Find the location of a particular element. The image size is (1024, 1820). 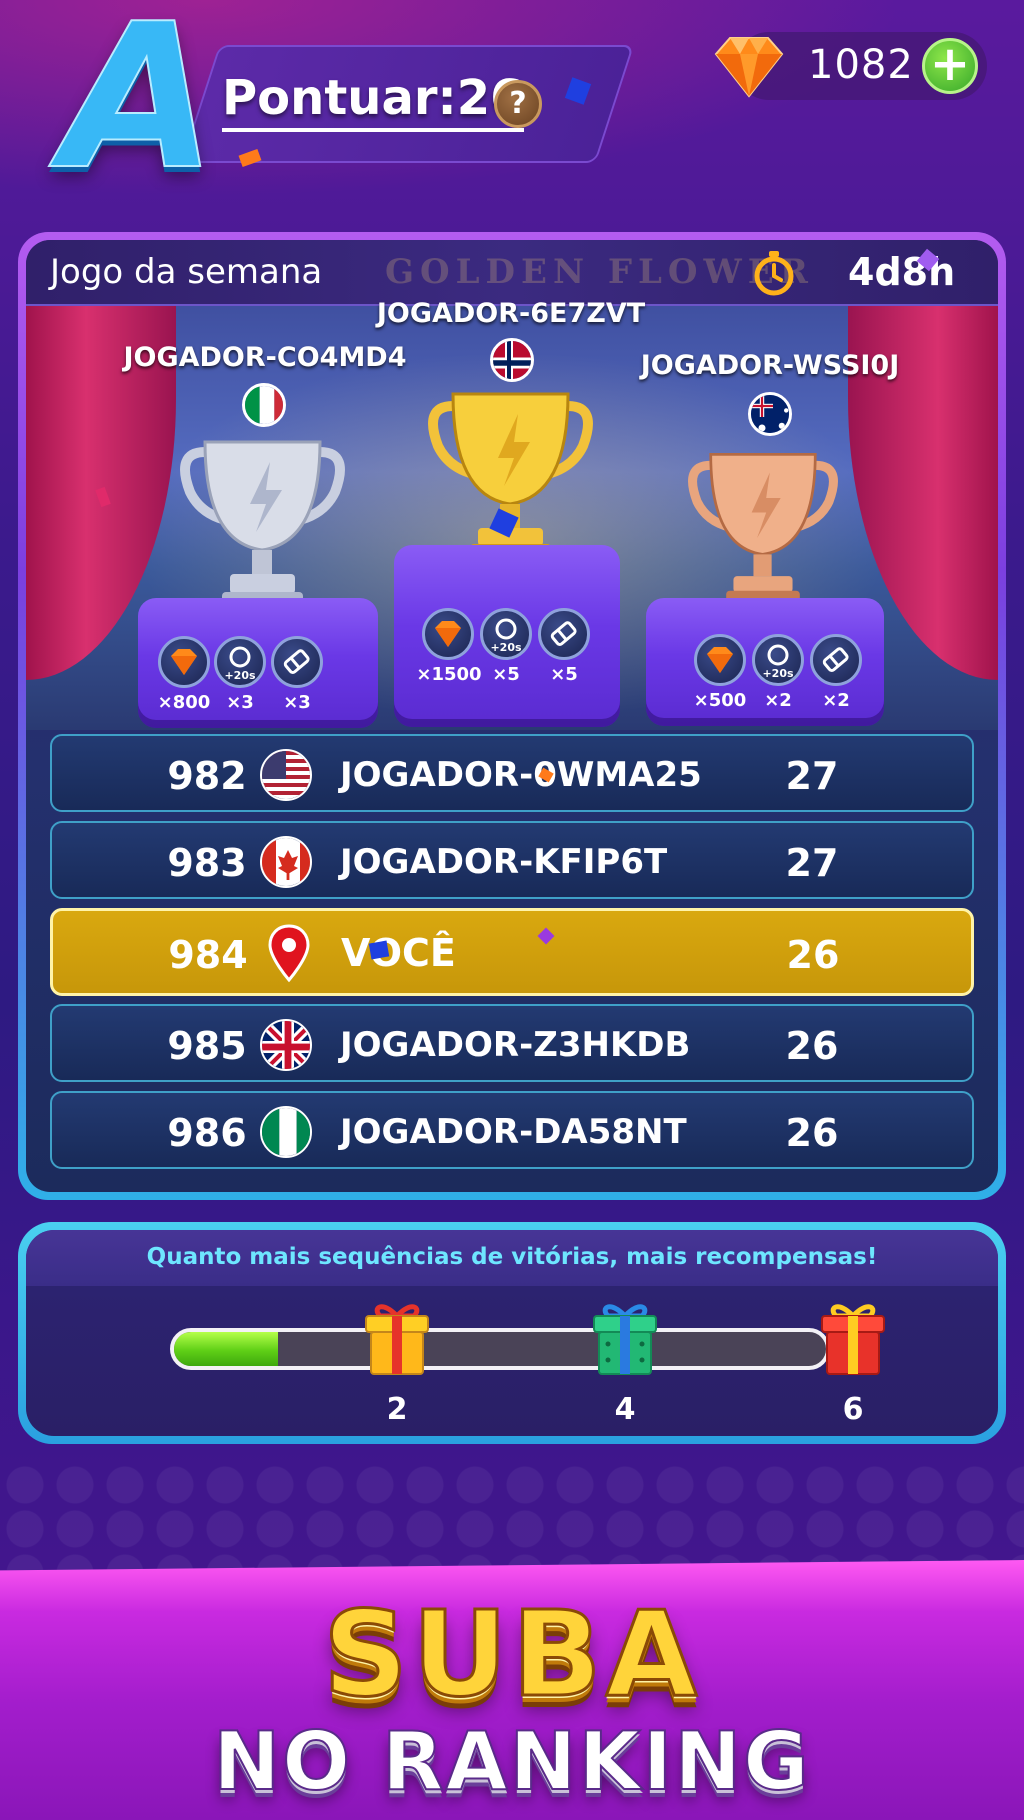

reward-eraser-first: ×5 is located at coordinates (564, 674).